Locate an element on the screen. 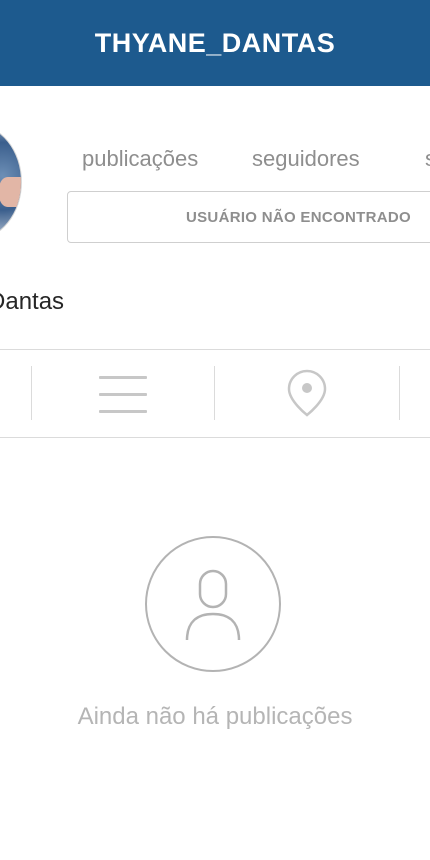 The height and width of the screenshot is (860, 430). empty-state-circle is located at coordinates (213, 604).